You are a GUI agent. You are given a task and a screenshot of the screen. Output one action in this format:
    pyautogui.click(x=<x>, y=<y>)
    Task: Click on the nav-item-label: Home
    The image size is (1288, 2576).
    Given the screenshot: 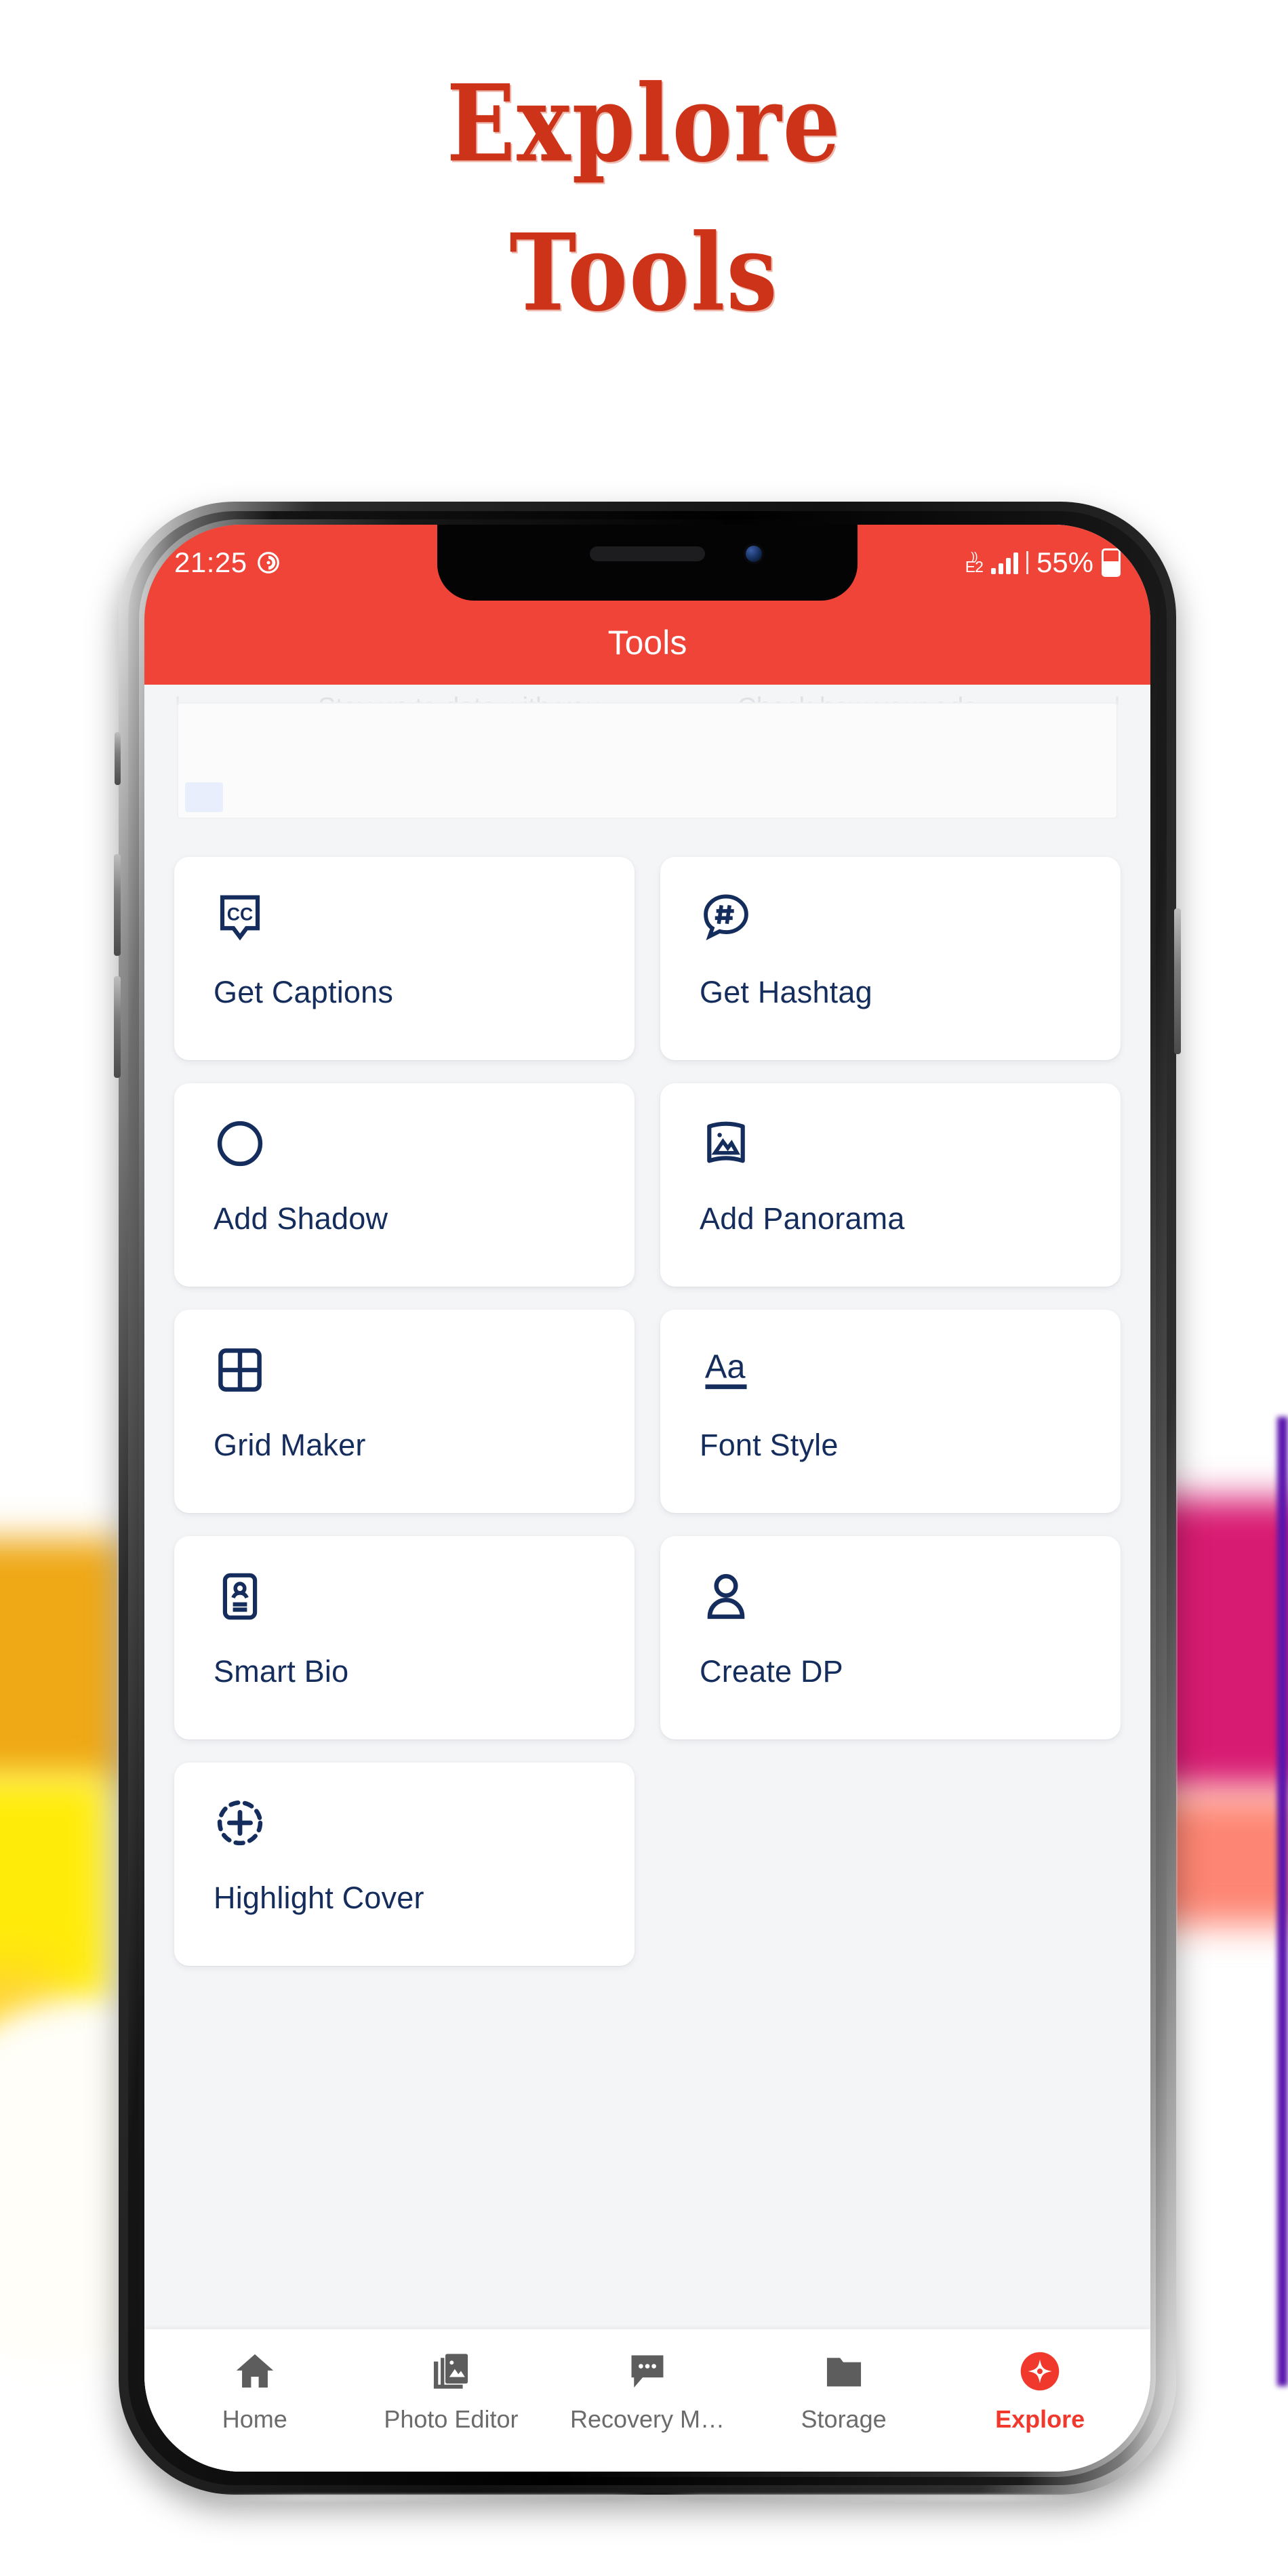 What is the action you would take?
    pyautogui.click(x=254, y=2419)
    